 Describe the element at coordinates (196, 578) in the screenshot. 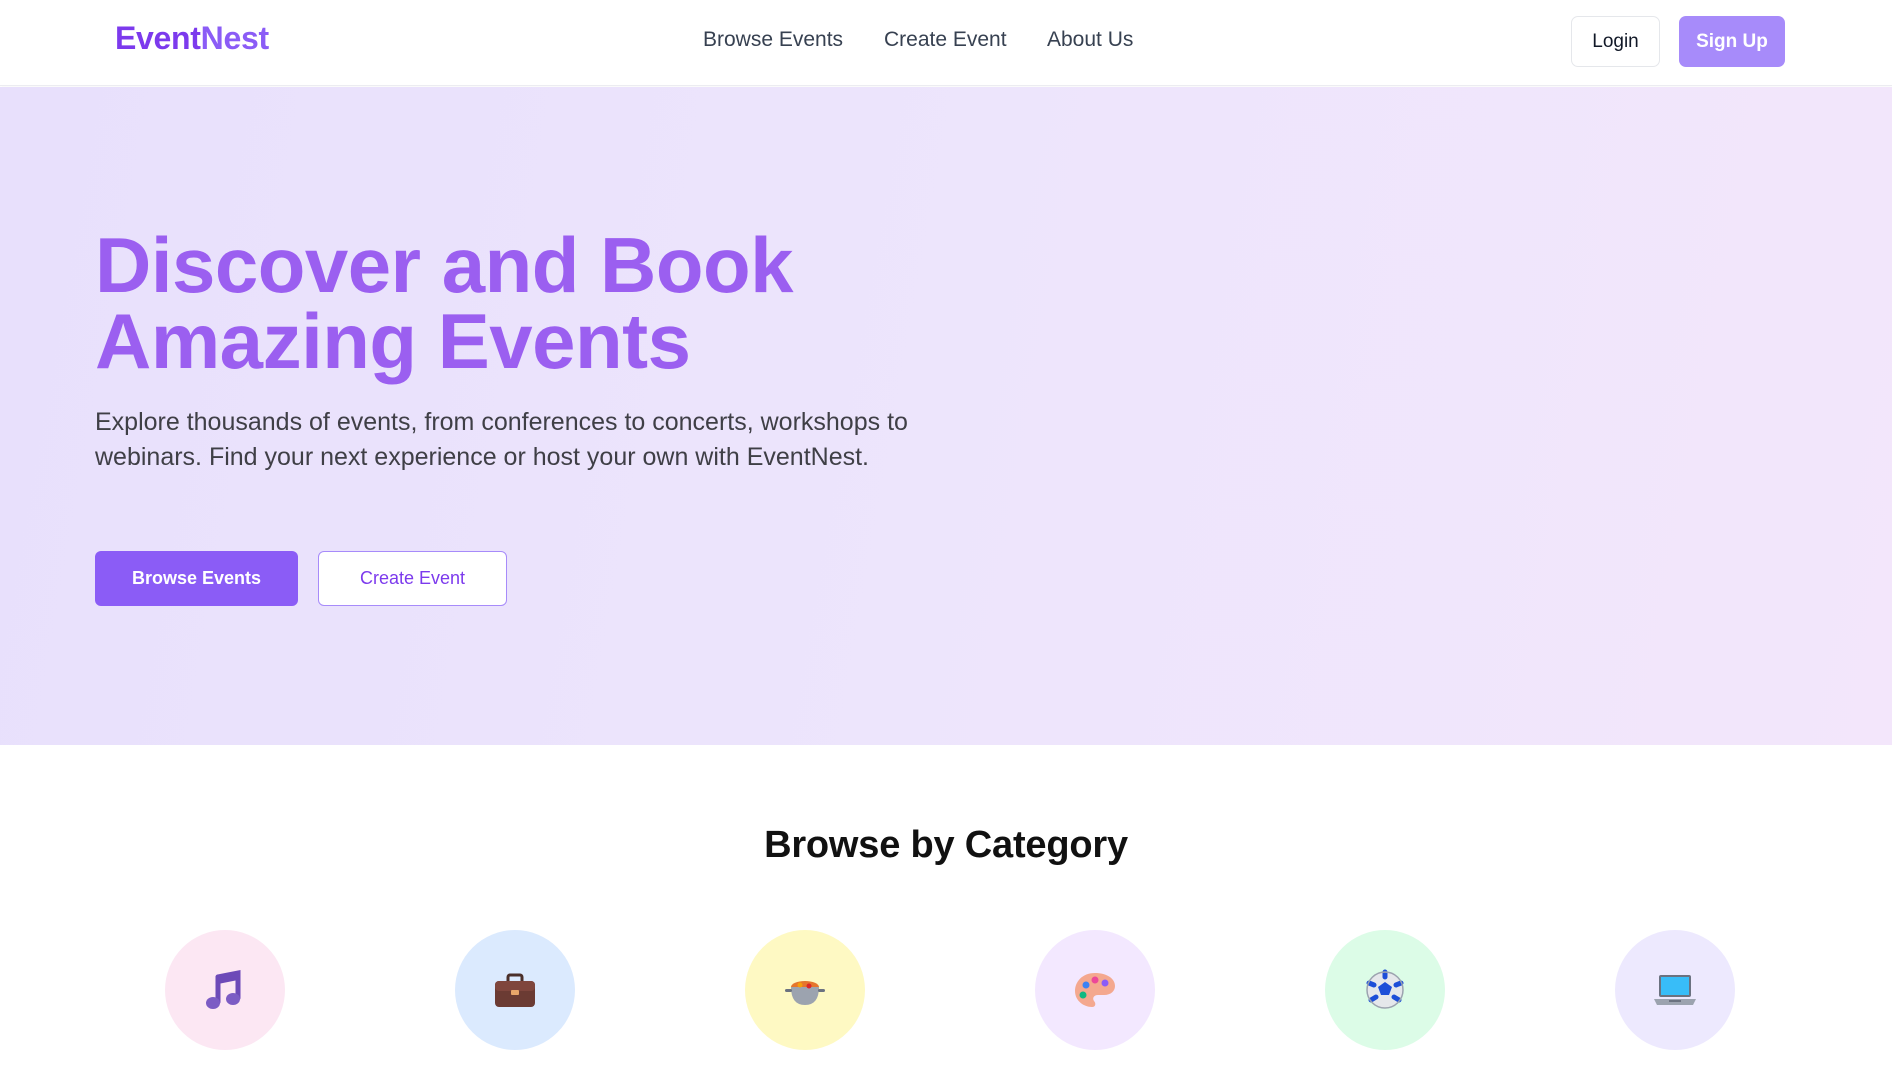

I see `browse-events-button: Browse Events` at that location.